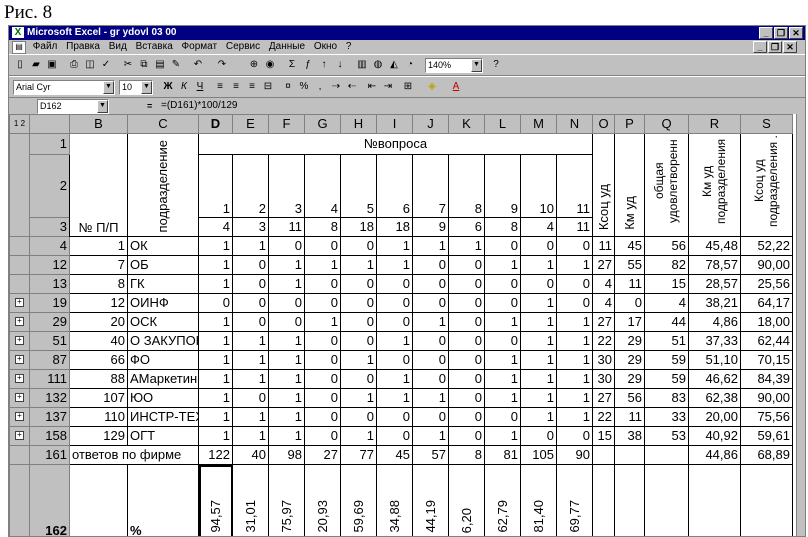 This screenshot has height=537, width=808. I want to click on metric-cell-r: 45,48, so click(714, 246).